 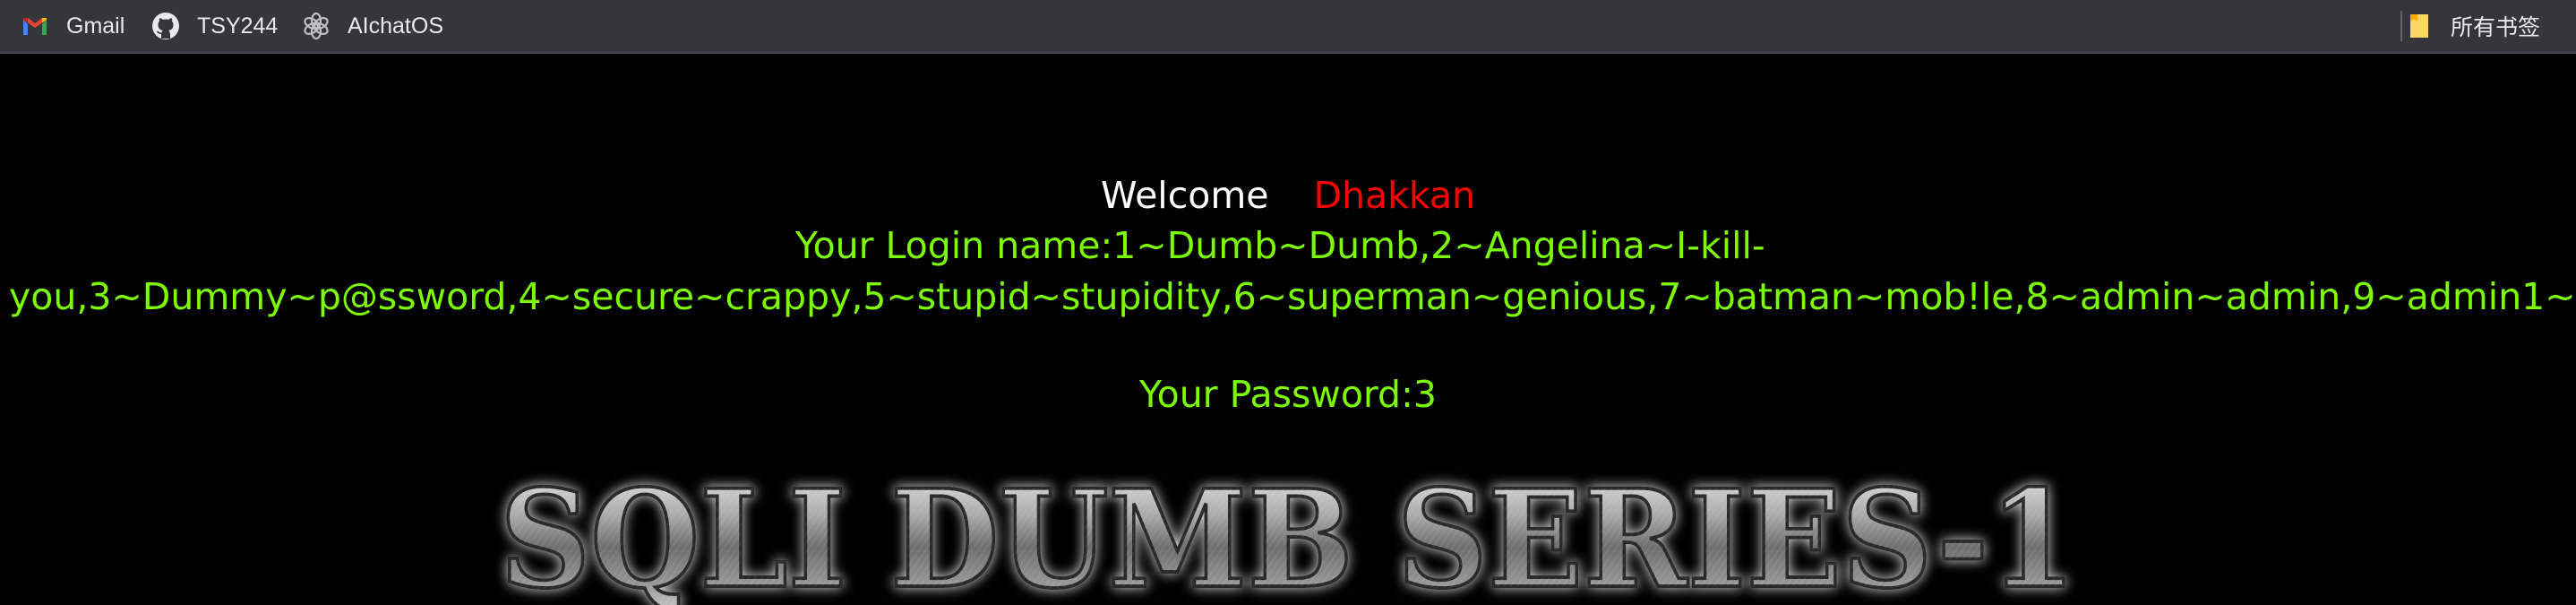 I want to click on bookmark-tsy244: TSY244, so click(x=214, y=26).